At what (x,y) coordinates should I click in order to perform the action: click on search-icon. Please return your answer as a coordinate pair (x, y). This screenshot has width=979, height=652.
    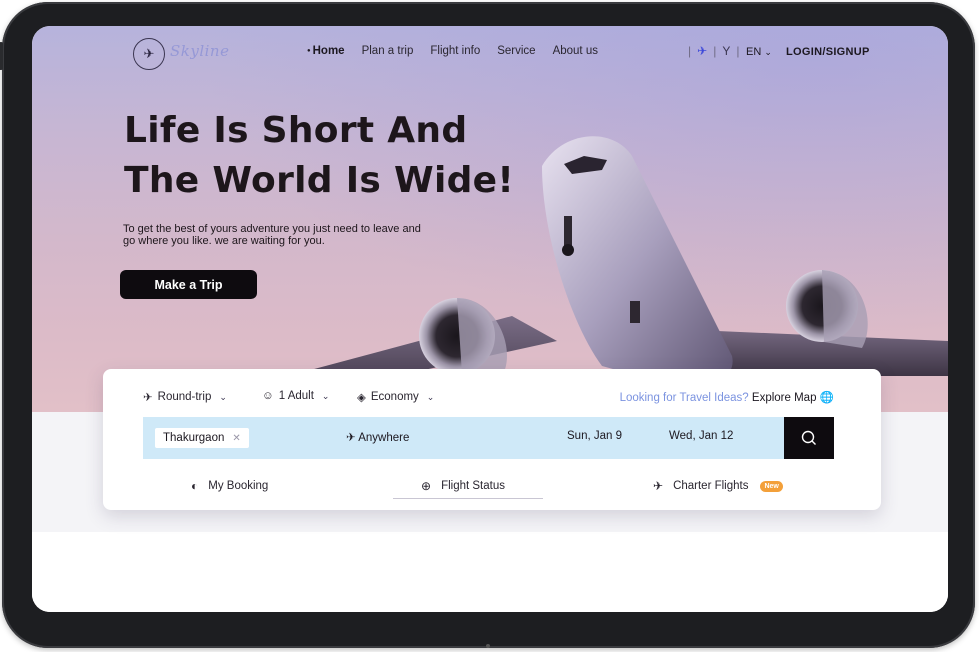
    Looking at the image, I should click on (808, 437).